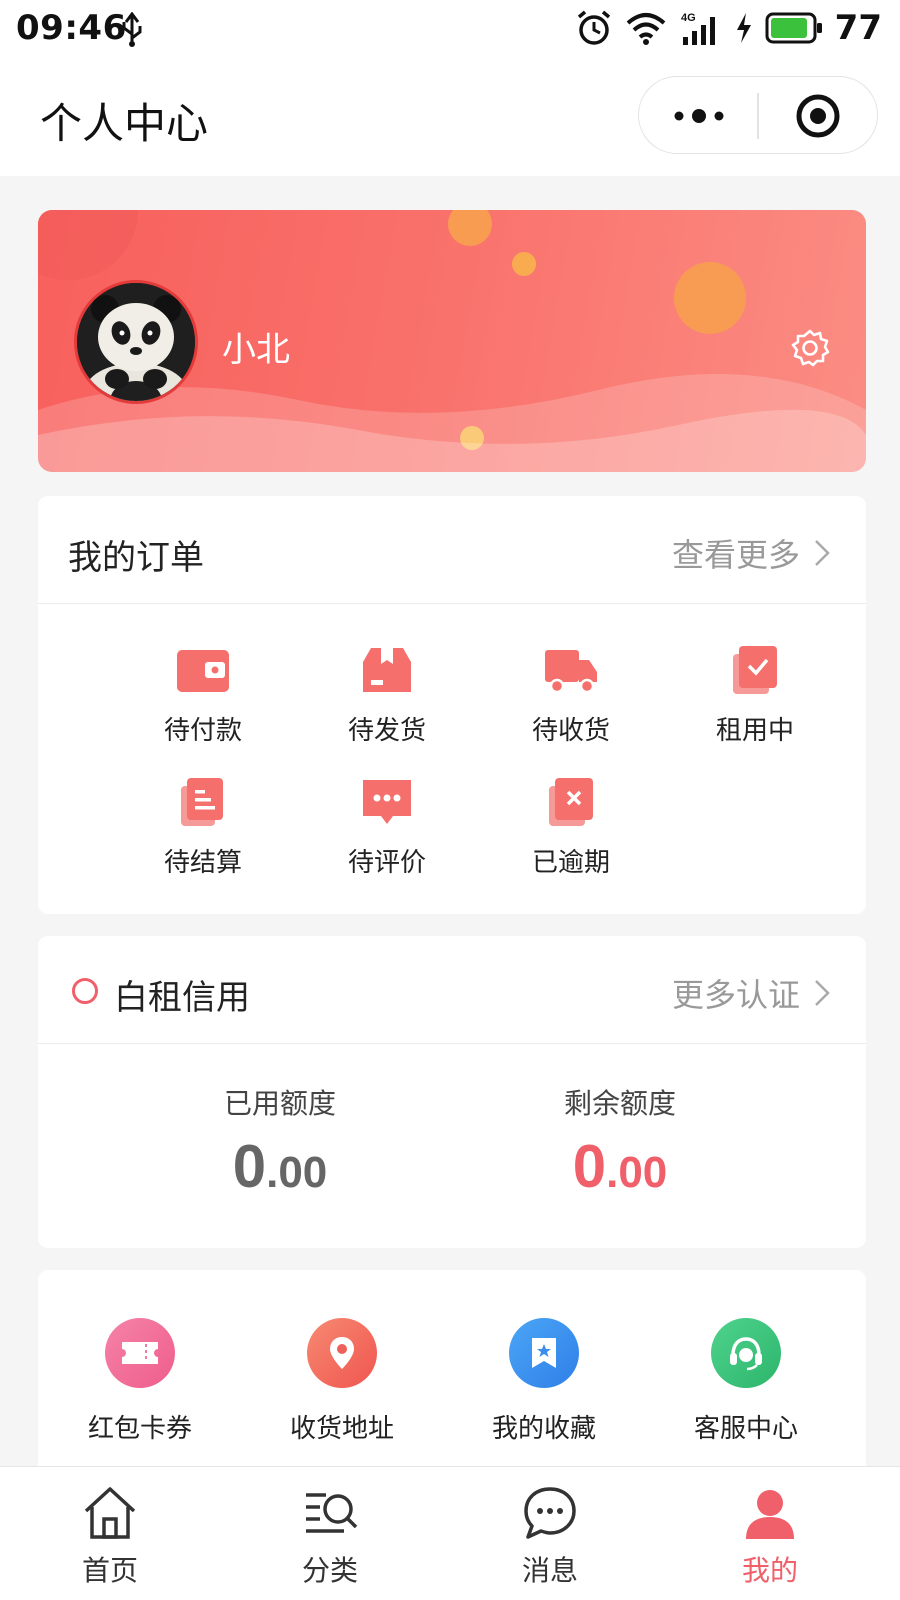 Image resolution: width=900 pixels, height=1600 pixels. I want to click on status-bar: 09:46 4G 77, so click(450, 31).